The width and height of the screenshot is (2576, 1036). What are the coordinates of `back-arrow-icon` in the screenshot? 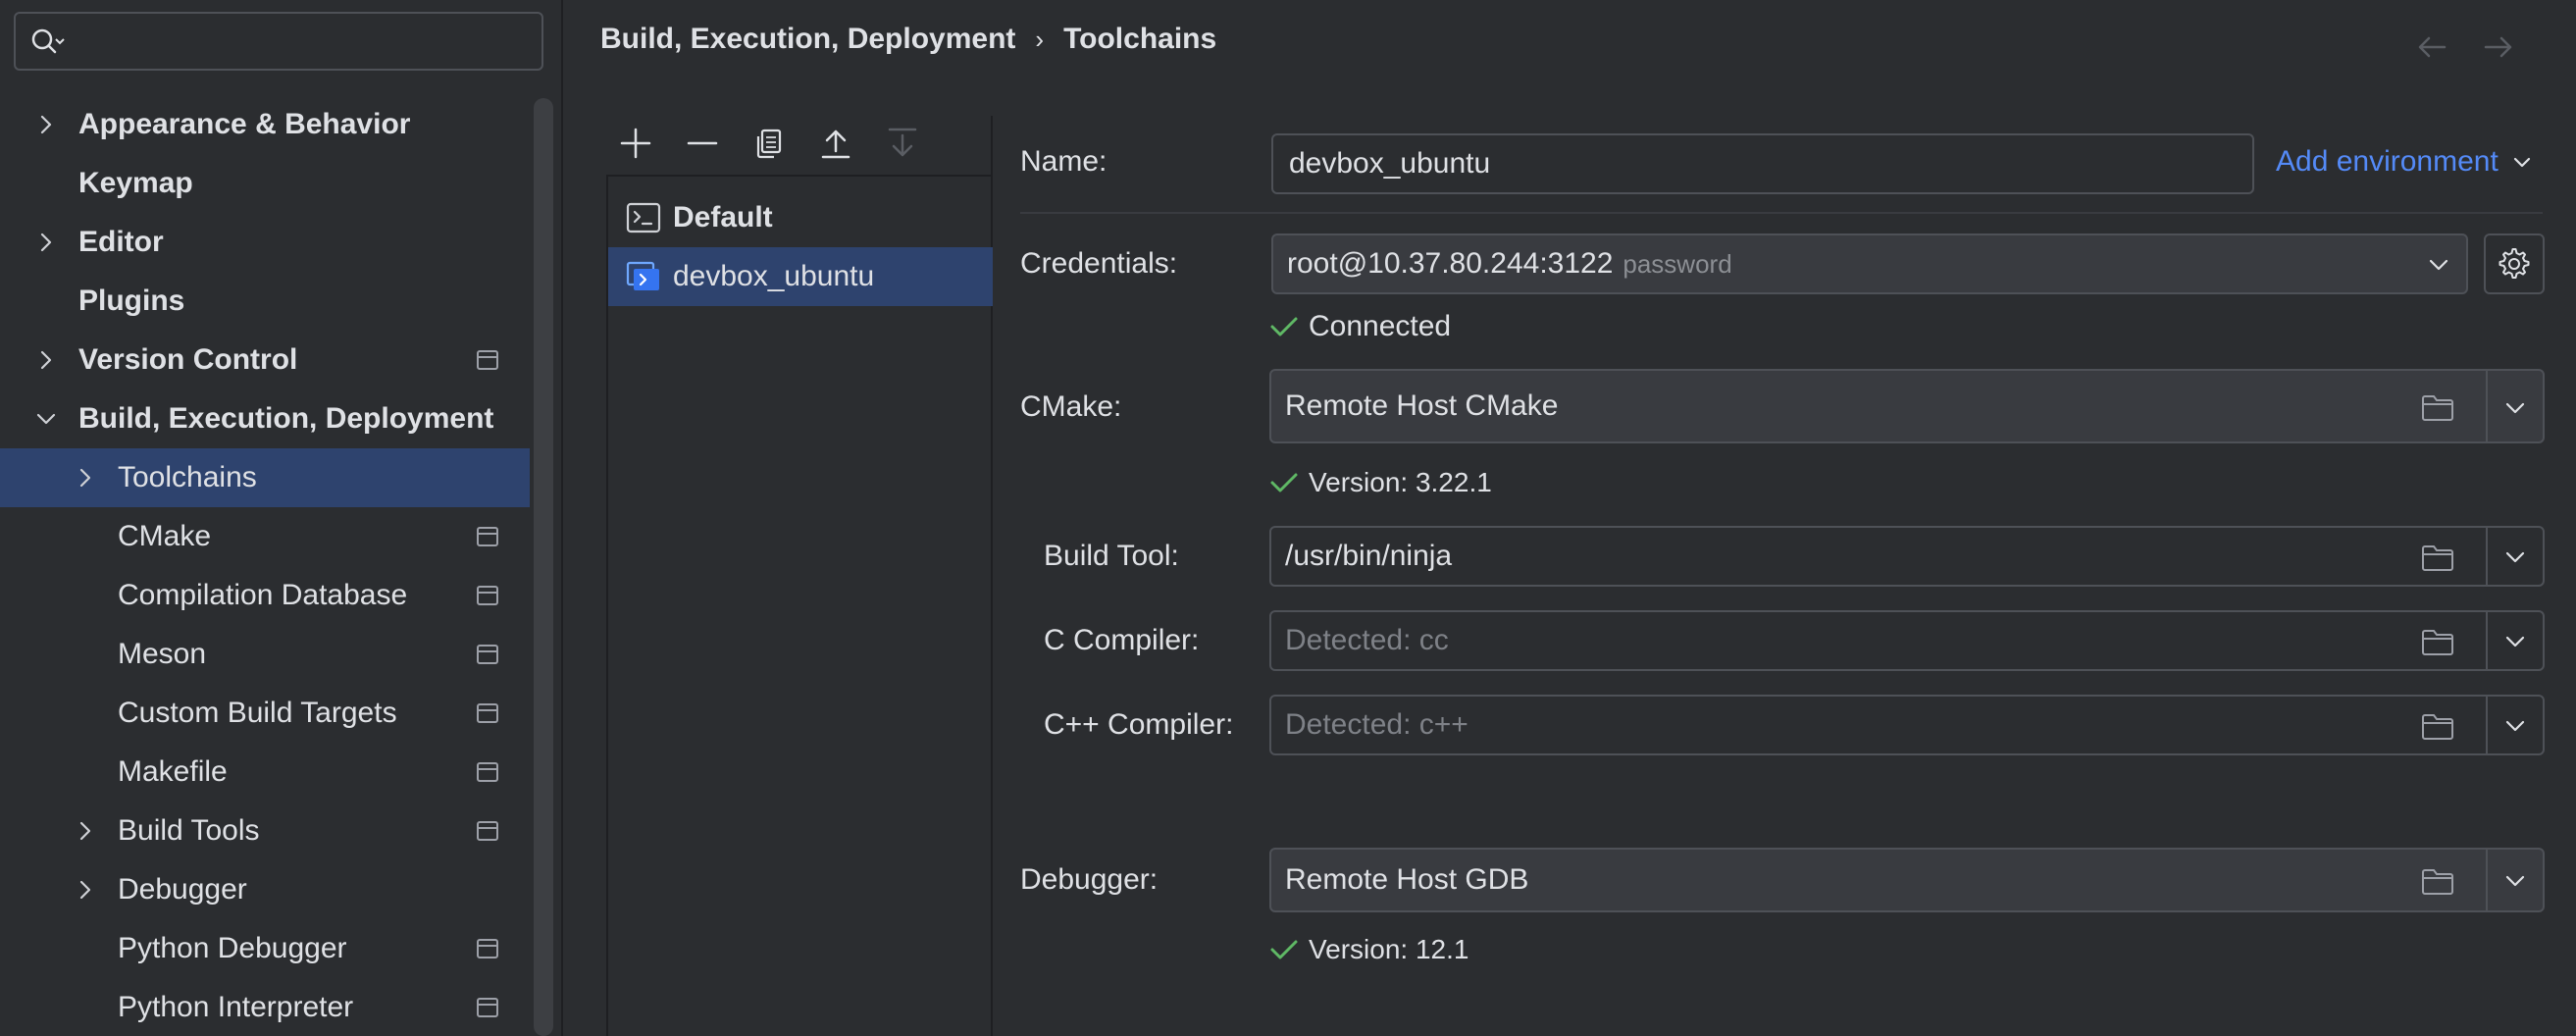 It's located at (2432, 47).